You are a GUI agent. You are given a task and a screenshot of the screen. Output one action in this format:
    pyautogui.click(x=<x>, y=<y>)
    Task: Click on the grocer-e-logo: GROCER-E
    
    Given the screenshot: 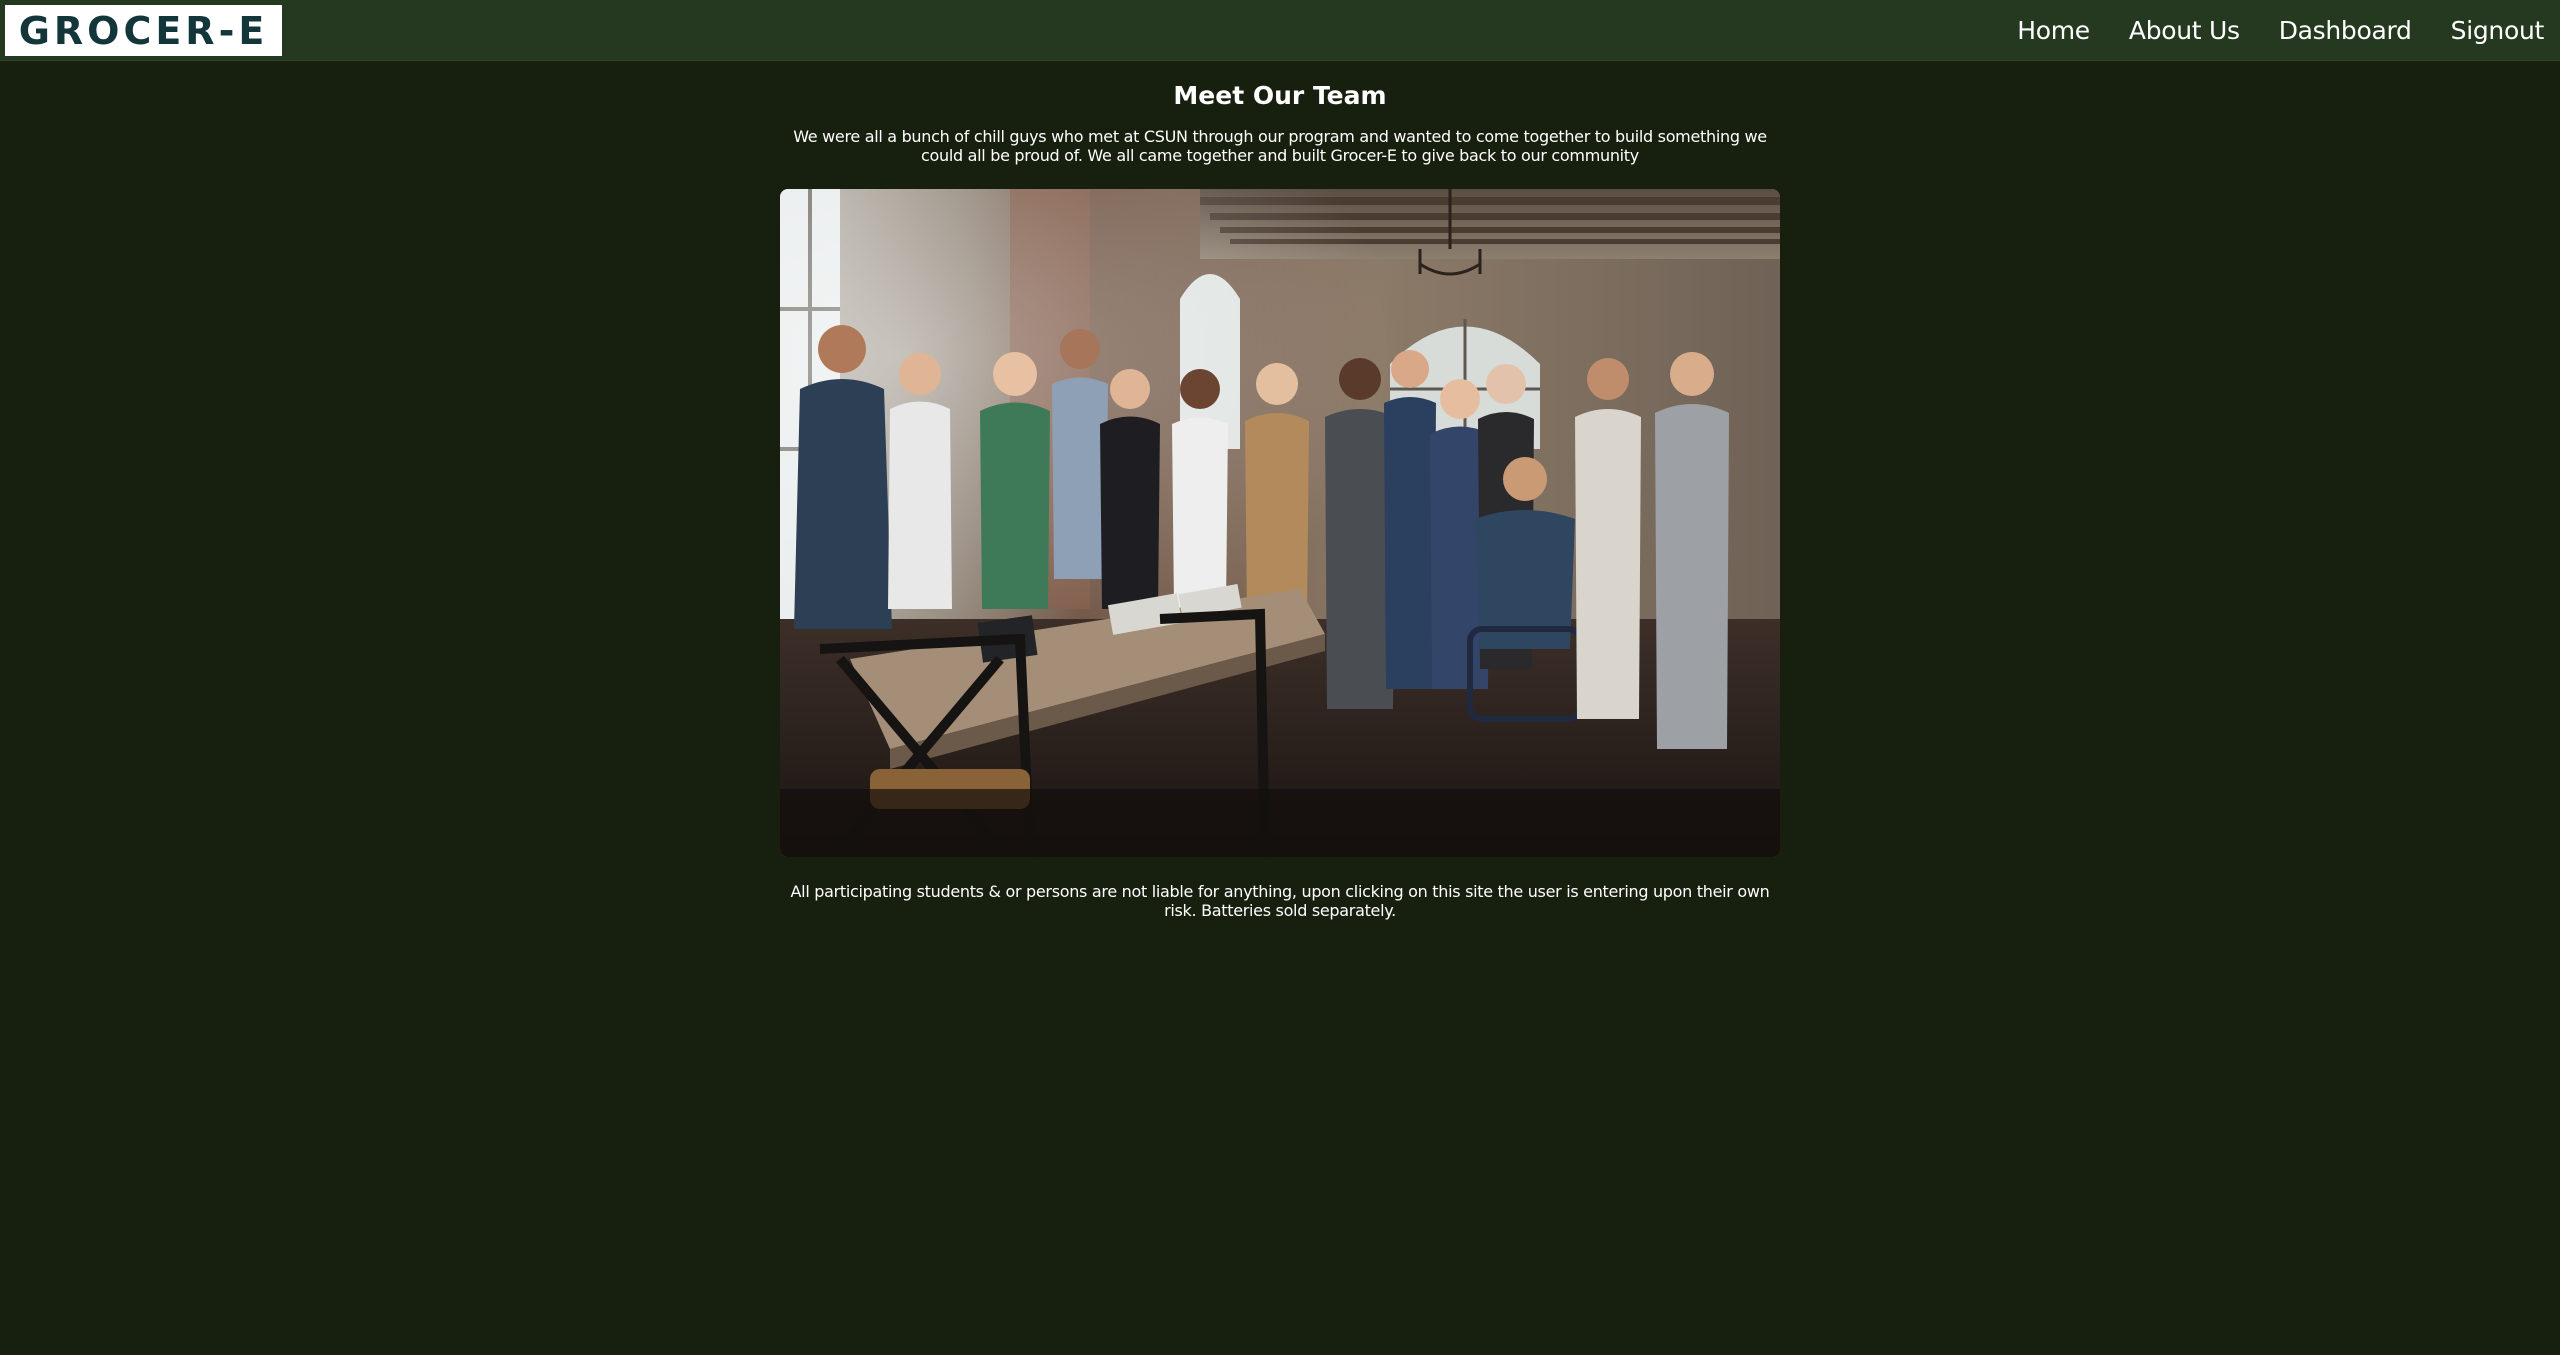 What is the action you would take?
    pyautogui.click(x=143, y=30)
    